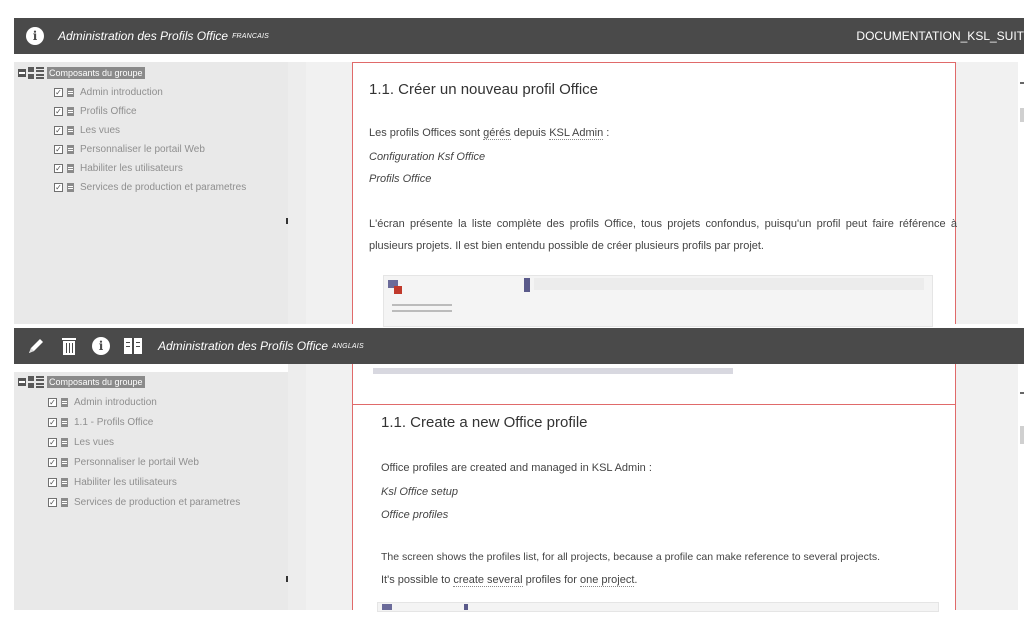  Describe the element at coordinates (417, 580) in the screenshot. I see `description-part: It's possible to` at that location.